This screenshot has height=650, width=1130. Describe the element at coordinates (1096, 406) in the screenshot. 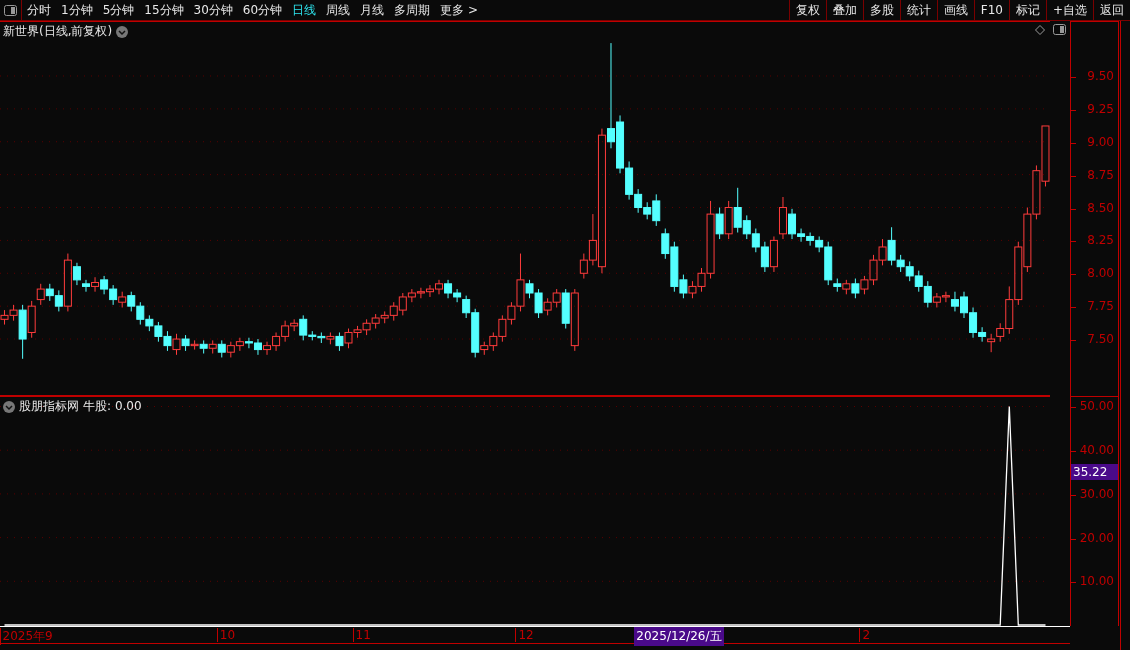

I see `axis-label: 50.00` at that location.